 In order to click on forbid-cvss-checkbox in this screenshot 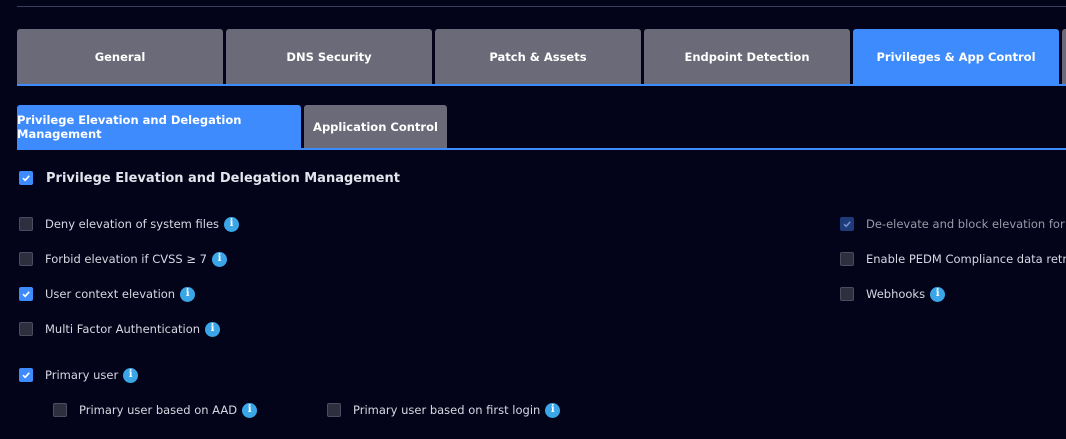, I will do `click(26, 259)`.